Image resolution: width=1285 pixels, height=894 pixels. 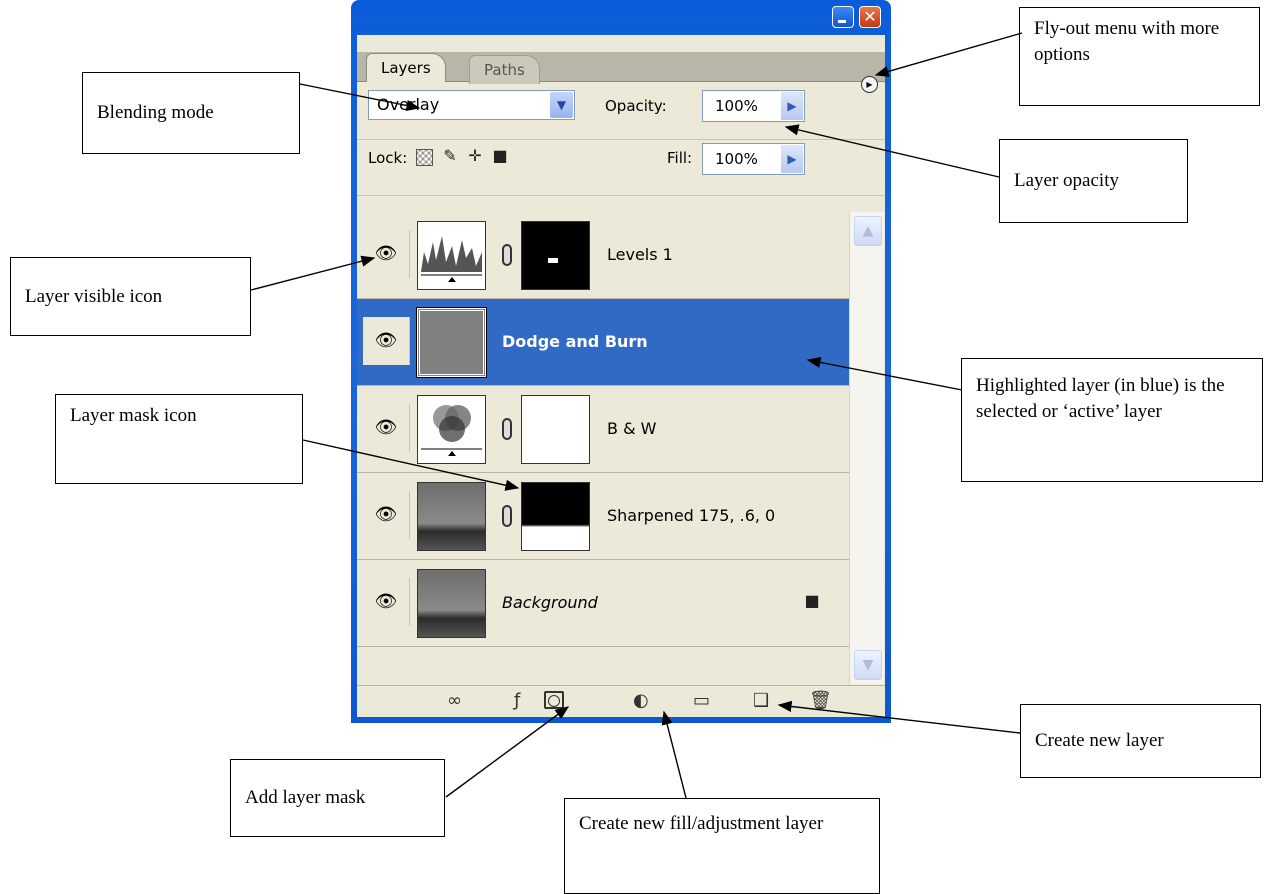 I want to click on arrow-visible, so click(x=313, y=273).